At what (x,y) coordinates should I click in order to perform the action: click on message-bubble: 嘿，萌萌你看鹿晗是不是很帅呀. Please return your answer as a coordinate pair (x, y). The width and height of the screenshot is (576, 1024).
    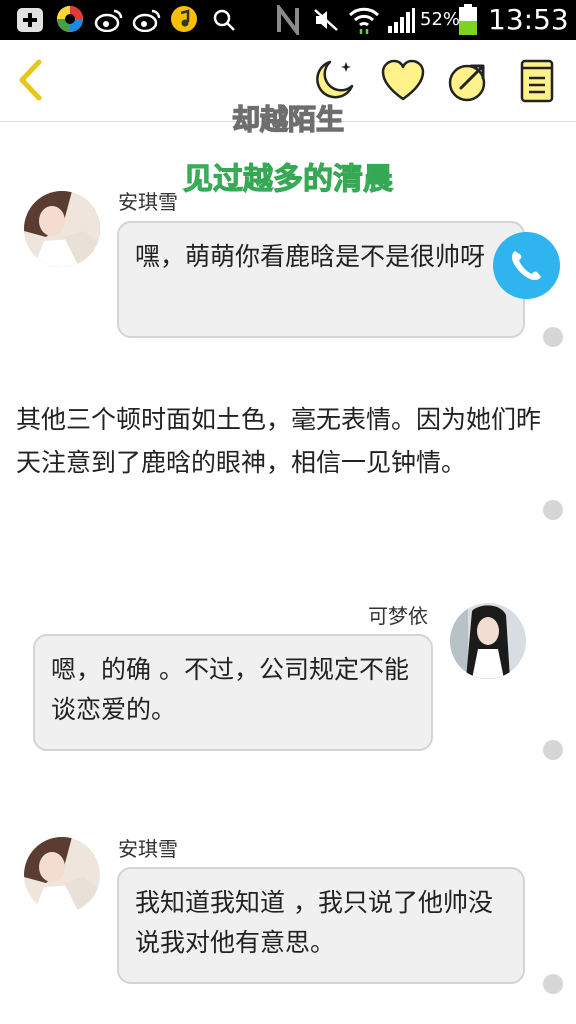
    Looking at the image, I should click on (321, 279).